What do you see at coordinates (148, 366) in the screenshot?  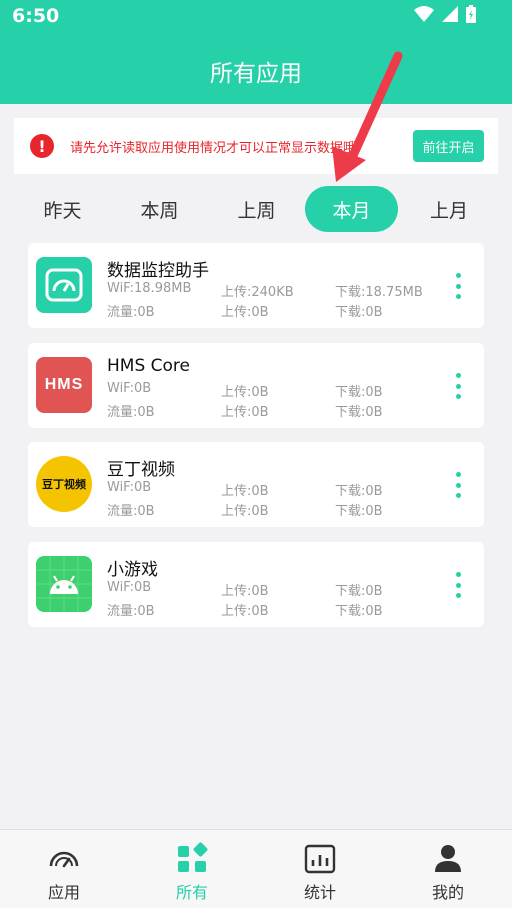 I see `app-name: HMS Core` at bounding box center [148, 366].